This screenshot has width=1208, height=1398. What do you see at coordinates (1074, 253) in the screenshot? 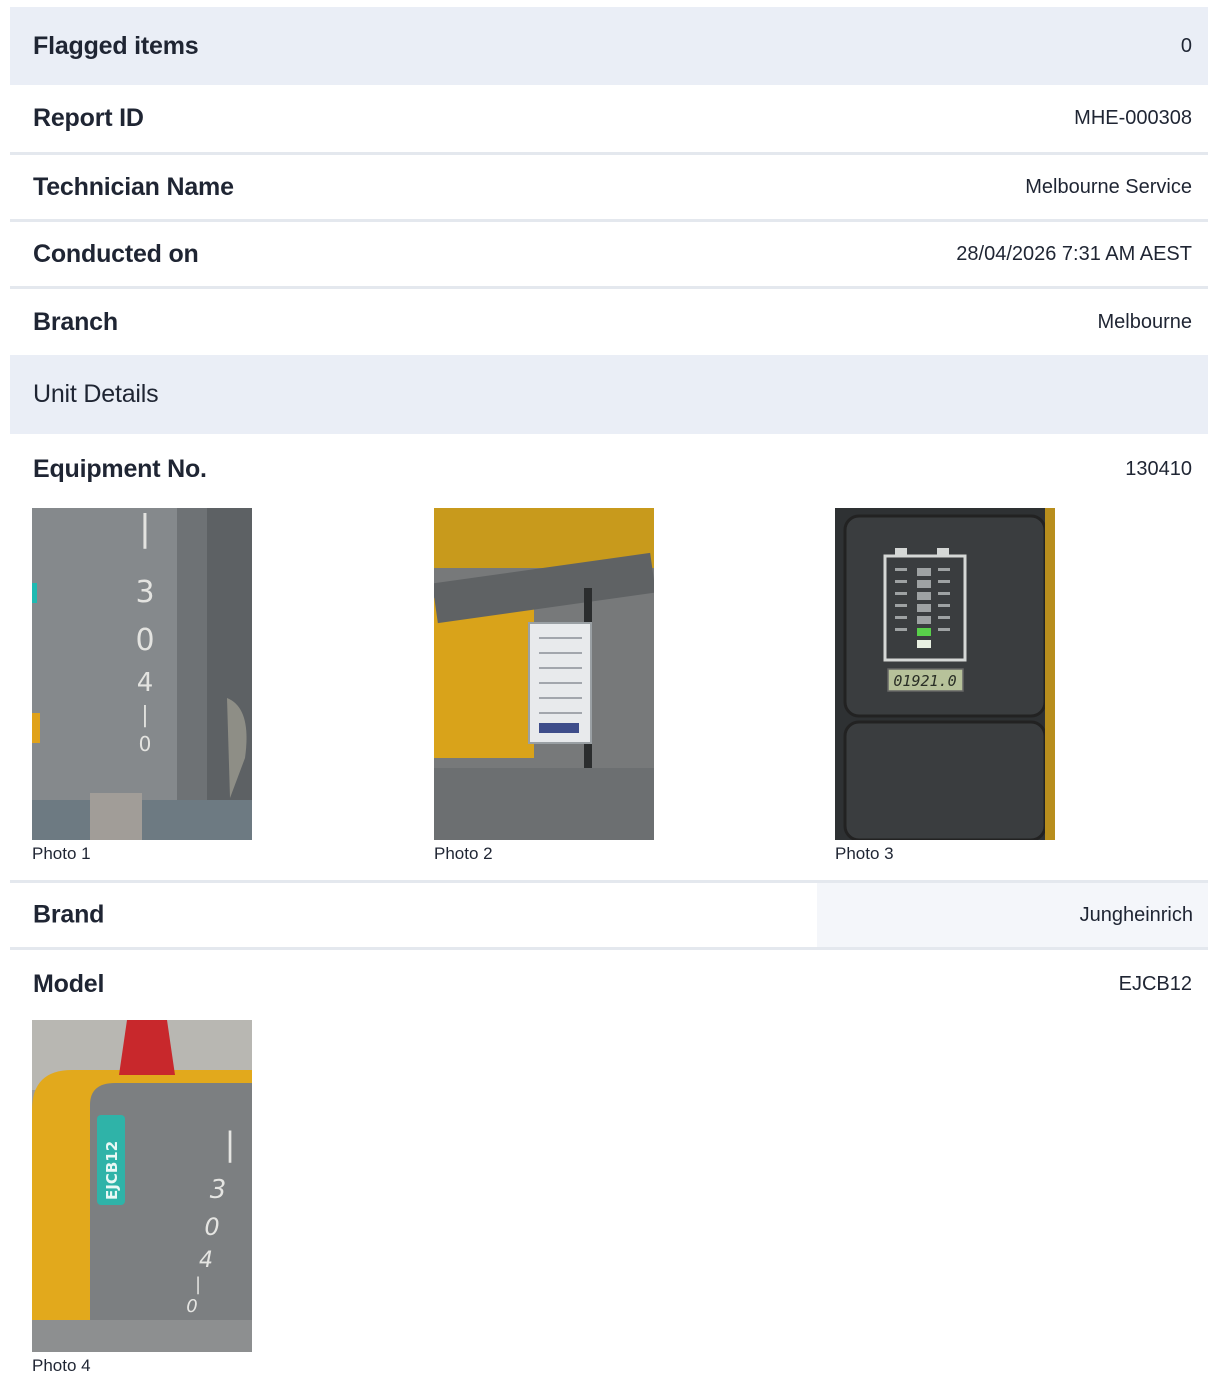
I see `conducted-on-value: 28/04/2026 7:31 AM AEST` at bounding box center [1074, 253].